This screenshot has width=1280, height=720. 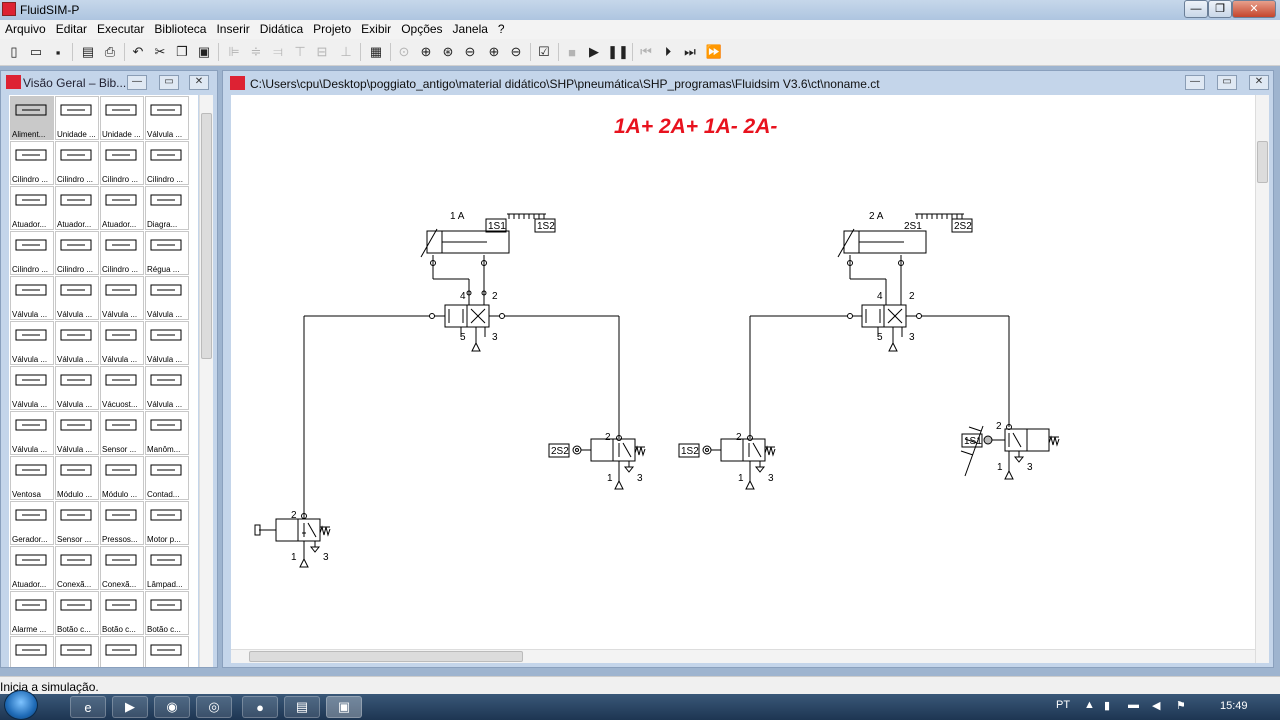 I want to click on open-folder-icon: ▭, so click(x=36, y=52).